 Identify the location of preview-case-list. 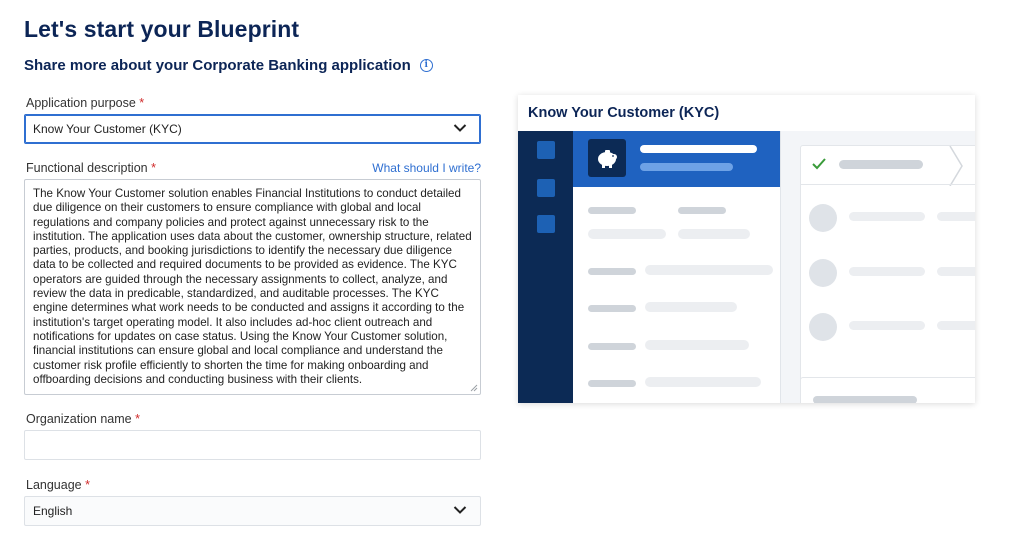
(676, 267).